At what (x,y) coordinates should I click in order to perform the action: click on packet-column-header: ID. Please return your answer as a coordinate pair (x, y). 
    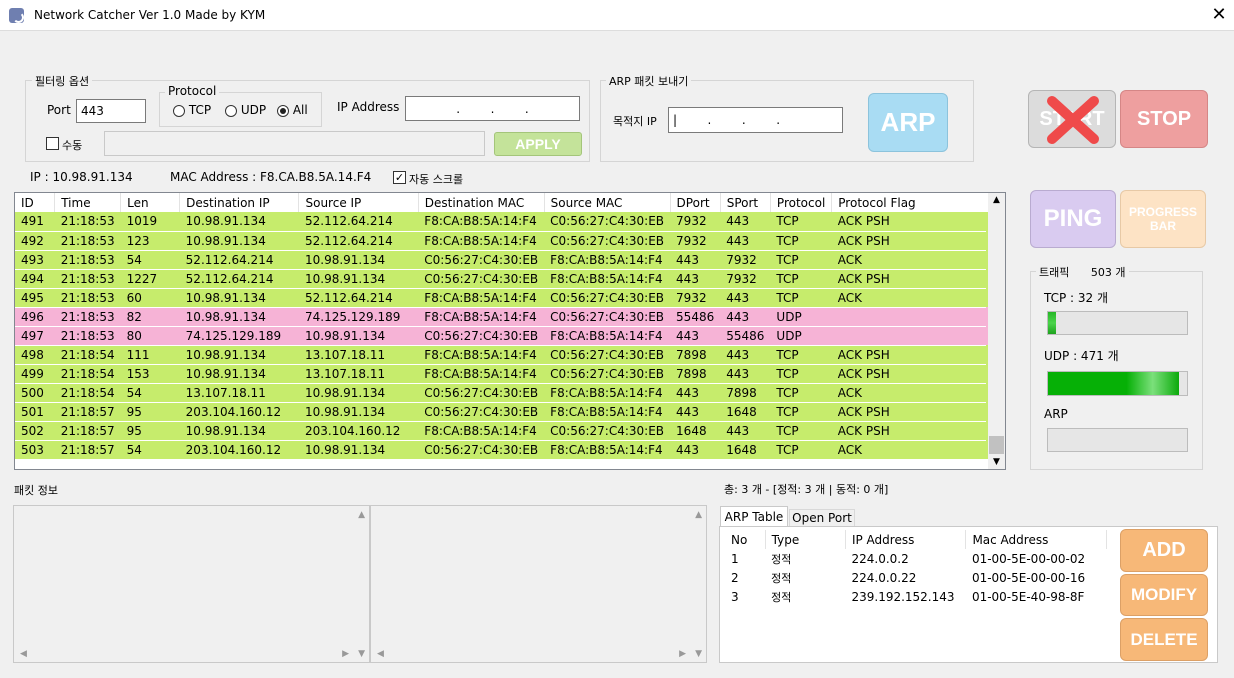
    Looking at the image, I should click on (35, 202).